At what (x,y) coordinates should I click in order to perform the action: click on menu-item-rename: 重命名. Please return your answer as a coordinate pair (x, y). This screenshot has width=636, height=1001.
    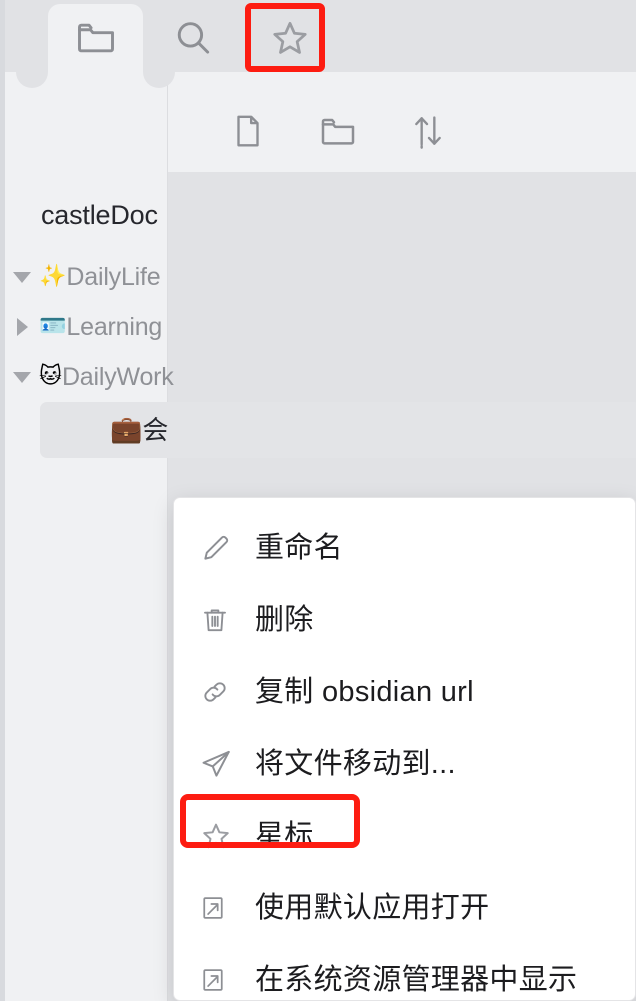
    Looking at the image, I should click on (404, 548).